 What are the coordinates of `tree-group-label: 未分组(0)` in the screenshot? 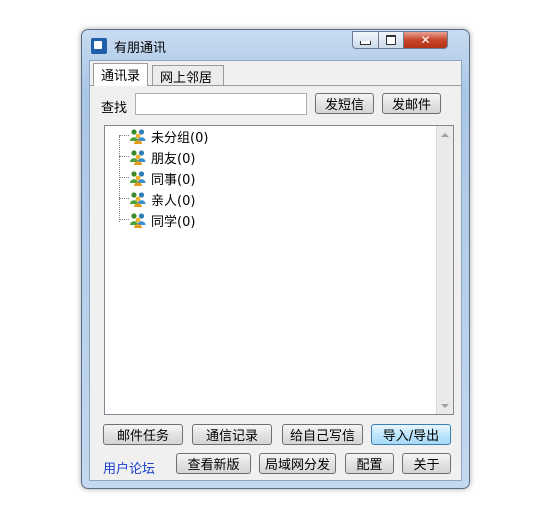 It's located at (180, 138).